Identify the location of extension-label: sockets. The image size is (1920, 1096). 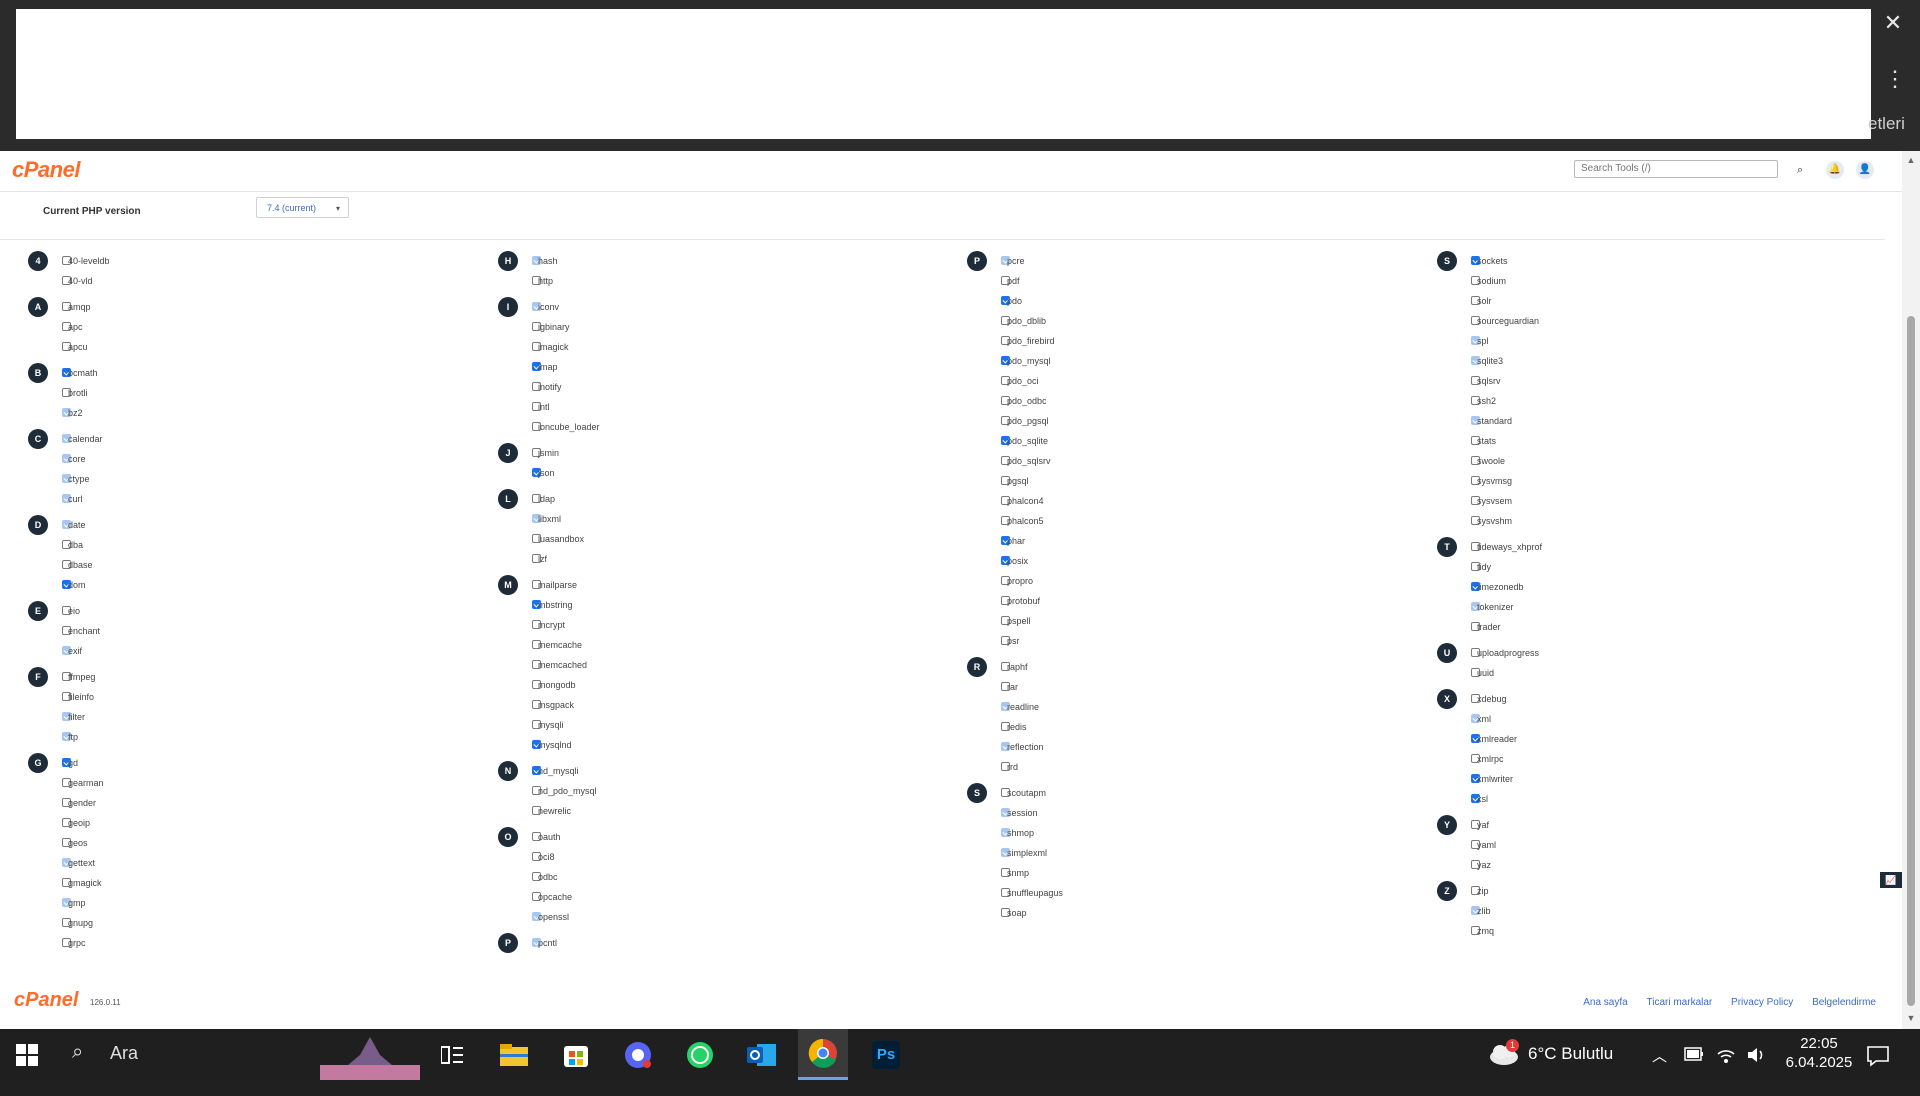
(1492, 261).